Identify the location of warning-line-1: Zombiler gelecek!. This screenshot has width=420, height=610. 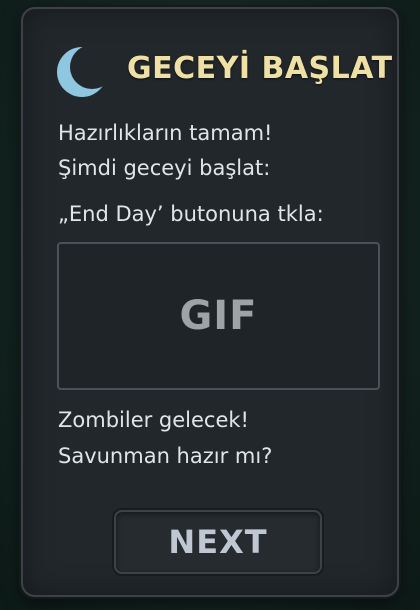
(153, 420).